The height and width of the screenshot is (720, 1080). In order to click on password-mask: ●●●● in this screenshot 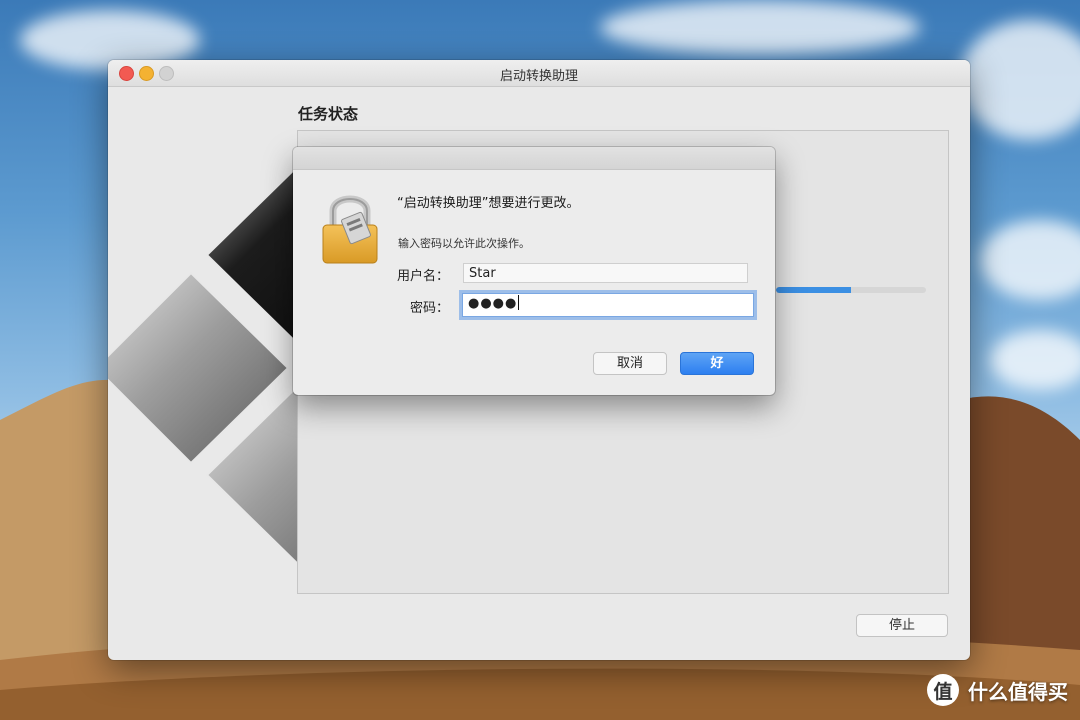, I will do `click(493, 303)`.